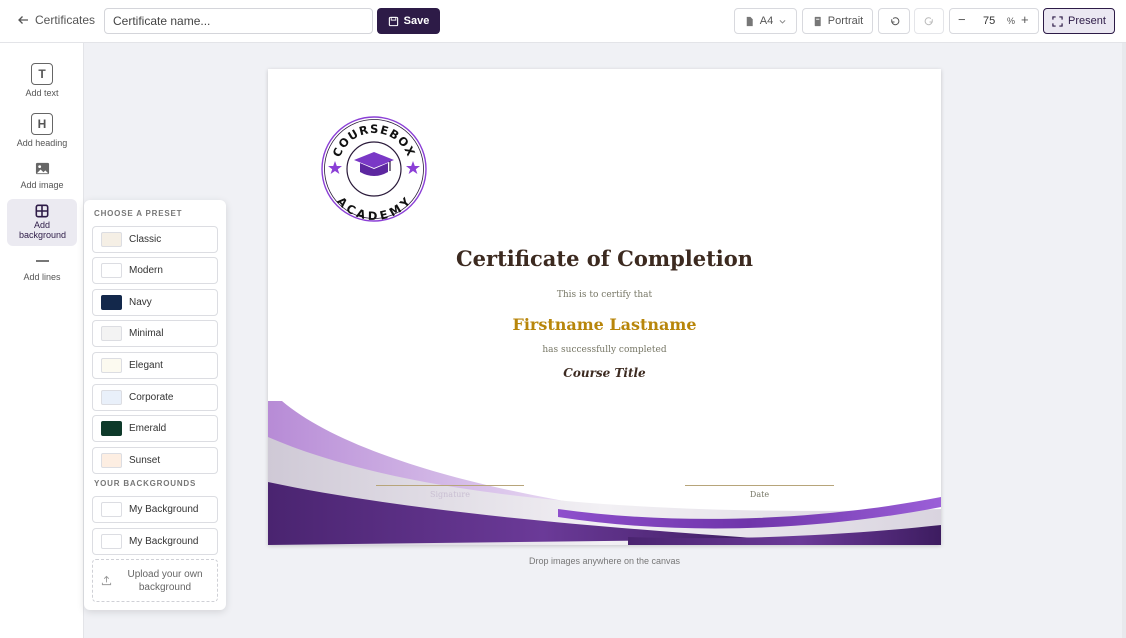 The width and height of the screenshot is (1126, 638). I want to click on tool-label: Add image, so click(42, 185).